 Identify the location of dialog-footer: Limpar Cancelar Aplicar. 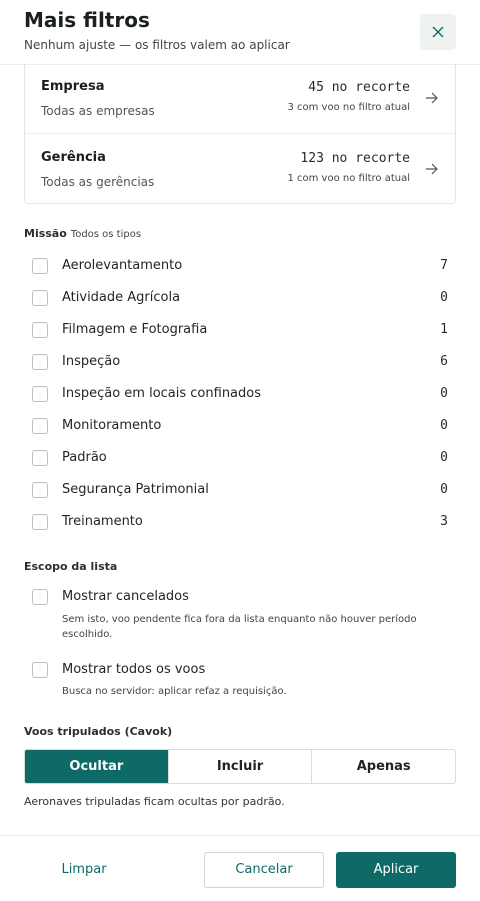
(240, 868).